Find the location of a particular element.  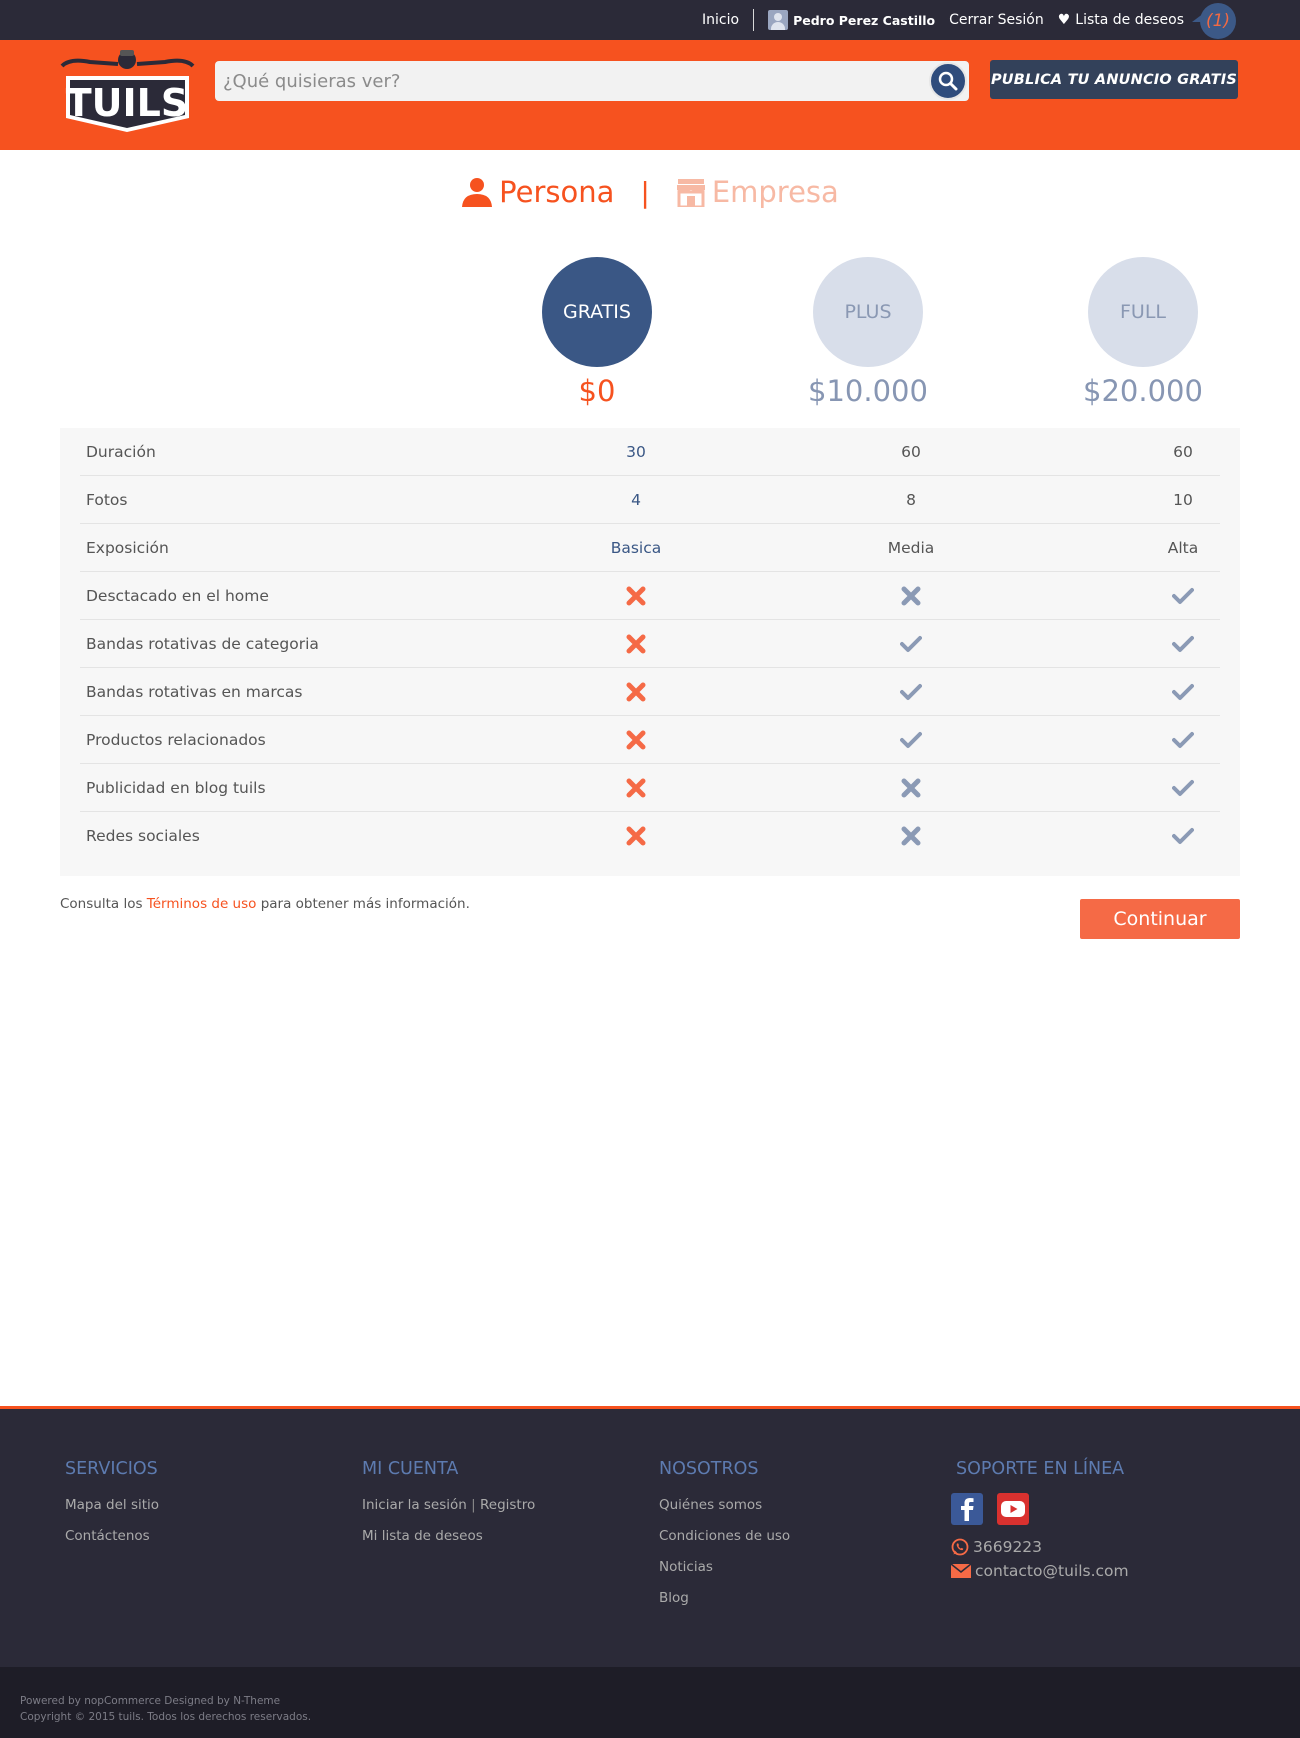

wishlist-count: (1) is located at coordinates (1218, 21).